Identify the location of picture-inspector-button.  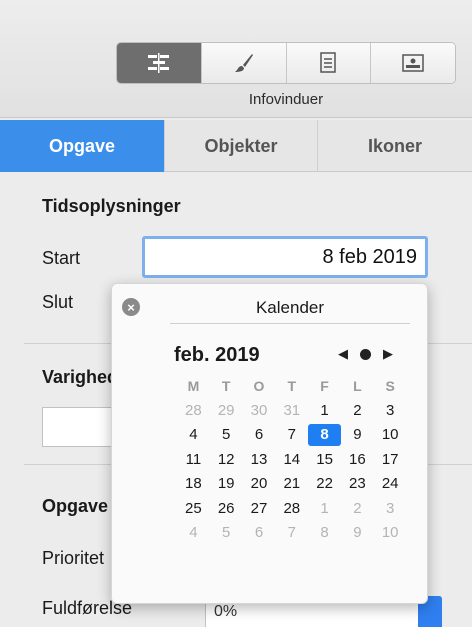
(413, 63).